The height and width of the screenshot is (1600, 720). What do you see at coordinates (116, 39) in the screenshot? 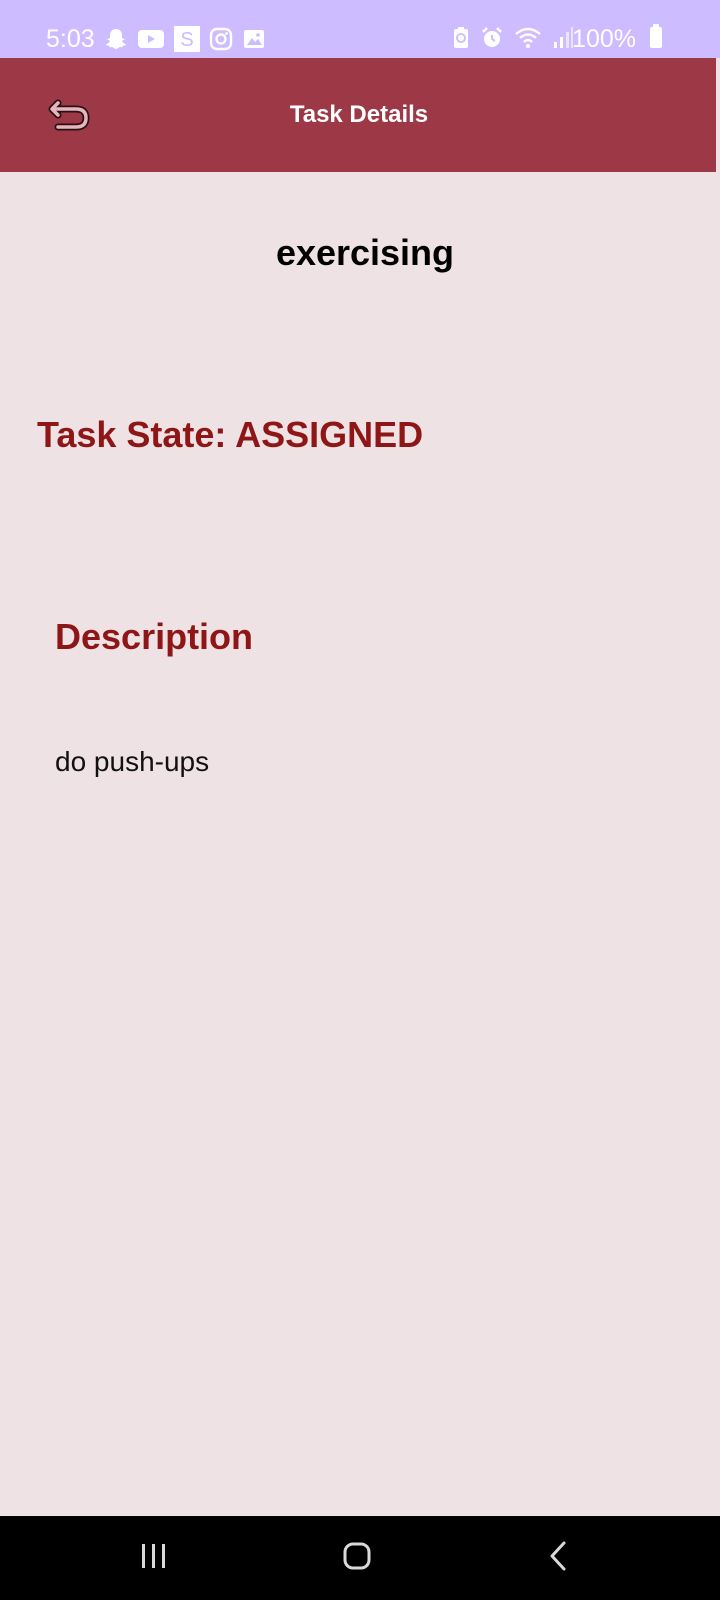
I see `snapchat-icon` at bounding box center [116, 39].